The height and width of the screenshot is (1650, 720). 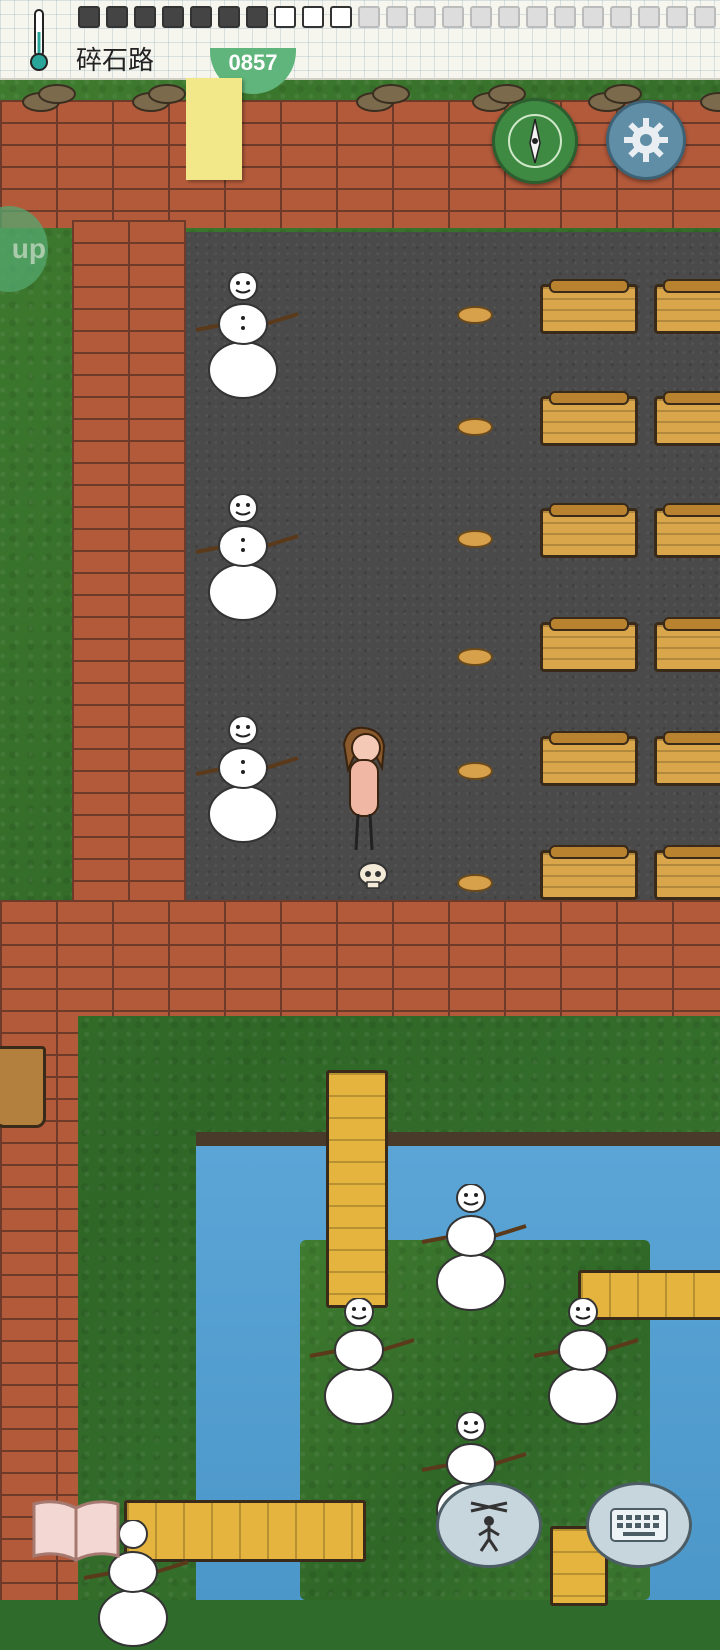 I want to click on settings-button, so click(x=646, y=140).